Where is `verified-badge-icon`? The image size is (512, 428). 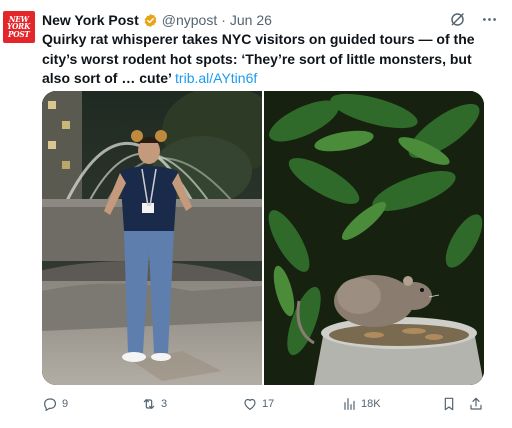 verified-badge-icon is located at coordinates (150, 20).